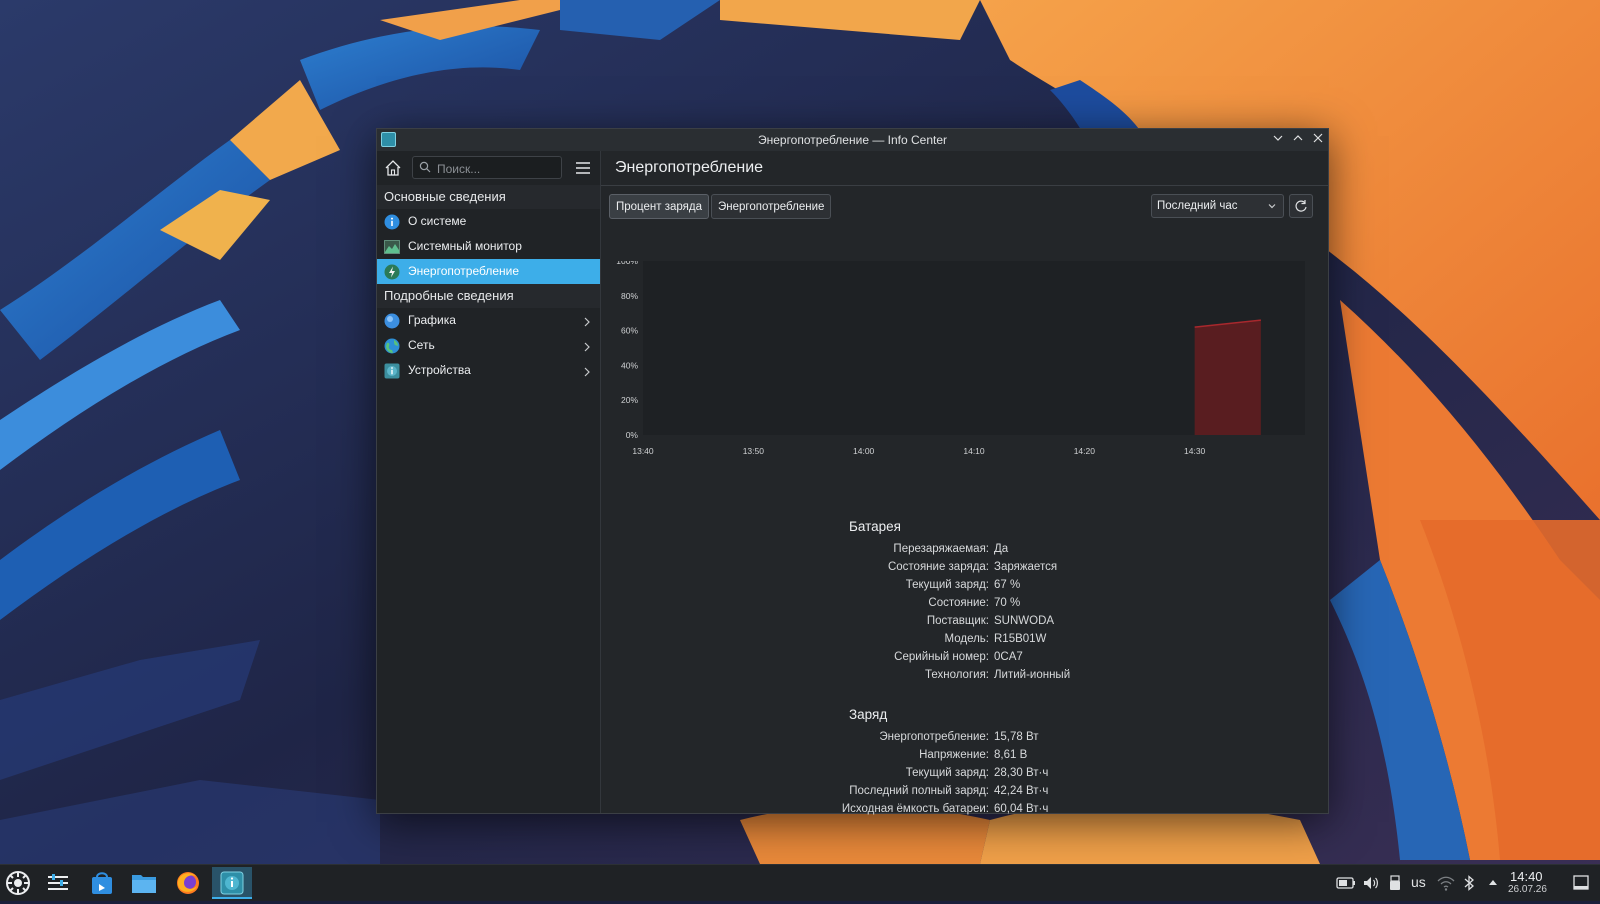 This screenshot has height=904, width=1600. I want to click on minimize-button, so click(1278, 140).